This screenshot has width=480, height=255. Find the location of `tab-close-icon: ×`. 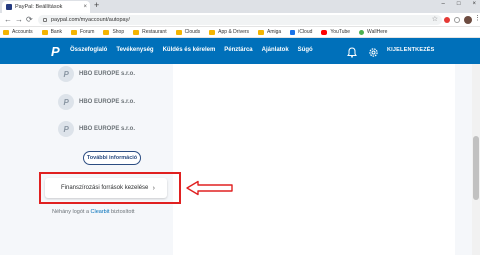

tab-close-icon: × is located at coordinates (85, 7).